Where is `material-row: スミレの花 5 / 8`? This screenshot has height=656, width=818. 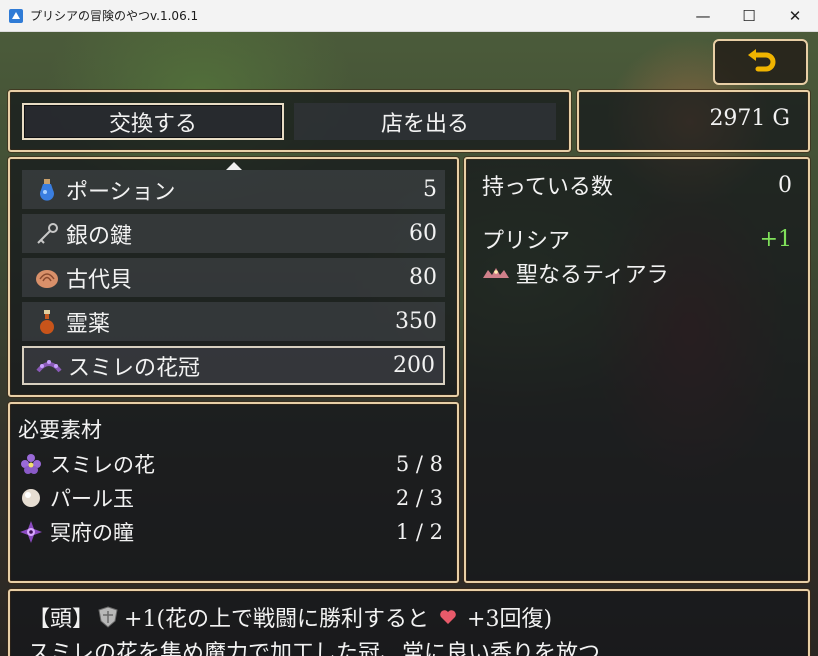 material-row: スミレの花 5 / 8 is located at coordinates (230, 464).